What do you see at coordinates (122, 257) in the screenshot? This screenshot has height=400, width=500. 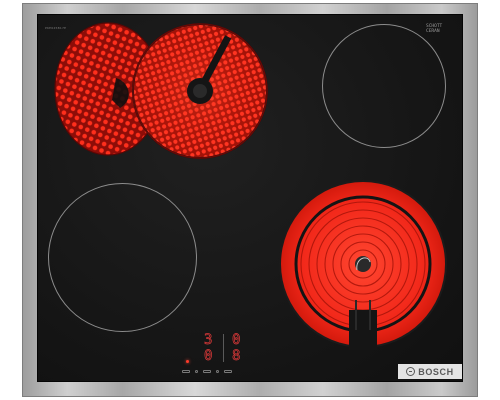 I see `front-left-cooking-zone` at bounding box center [122, 257].